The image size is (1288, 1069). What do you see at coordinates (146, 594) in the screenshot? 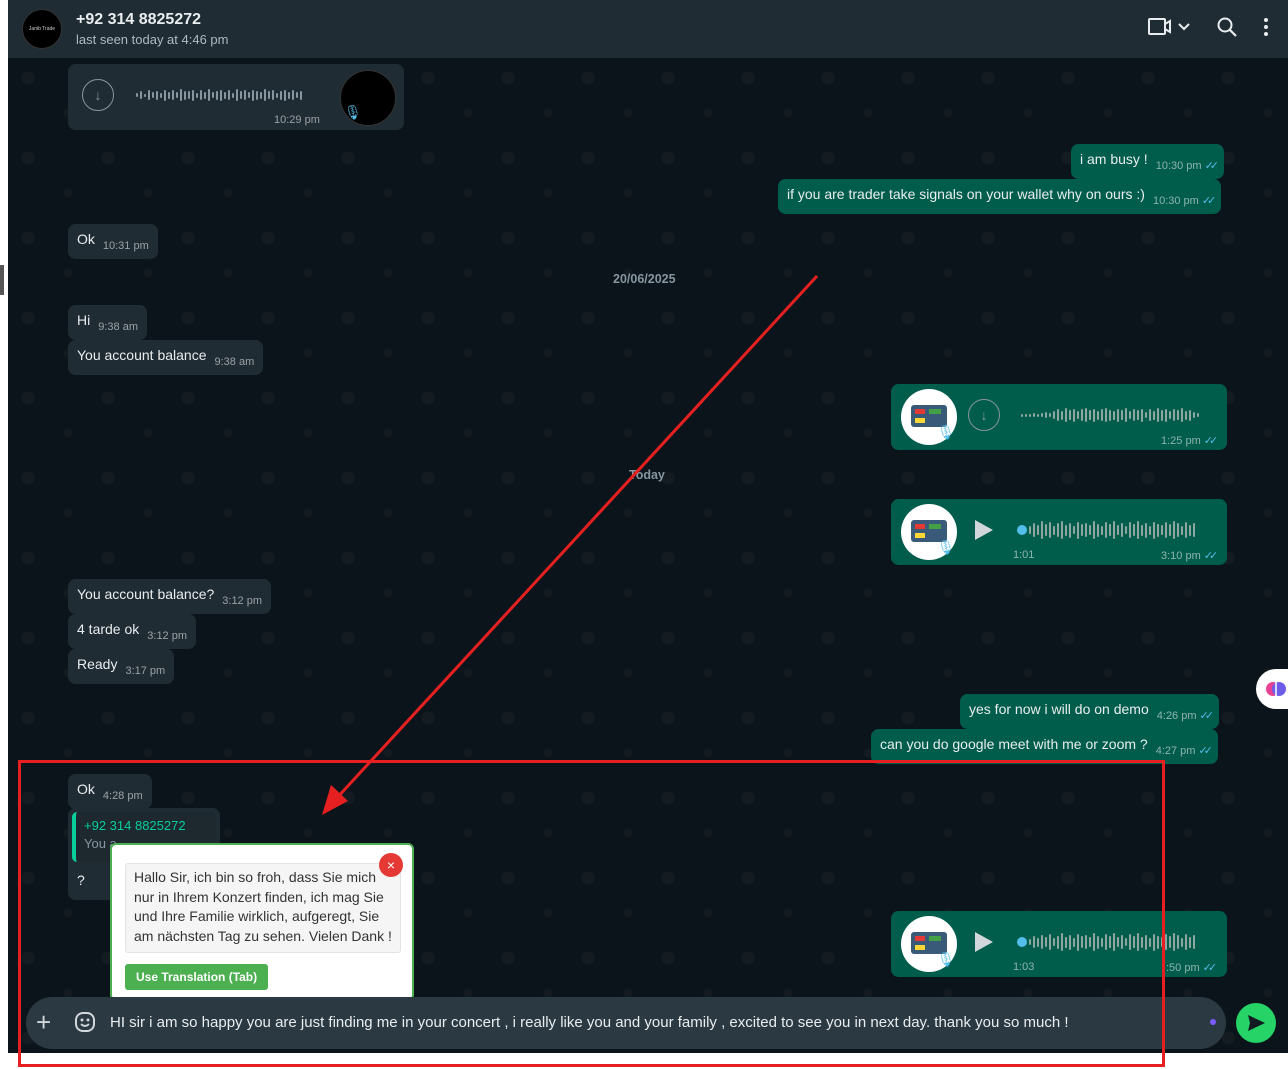
I see `message-text: You account balance?` at bounding box center [146, 594].